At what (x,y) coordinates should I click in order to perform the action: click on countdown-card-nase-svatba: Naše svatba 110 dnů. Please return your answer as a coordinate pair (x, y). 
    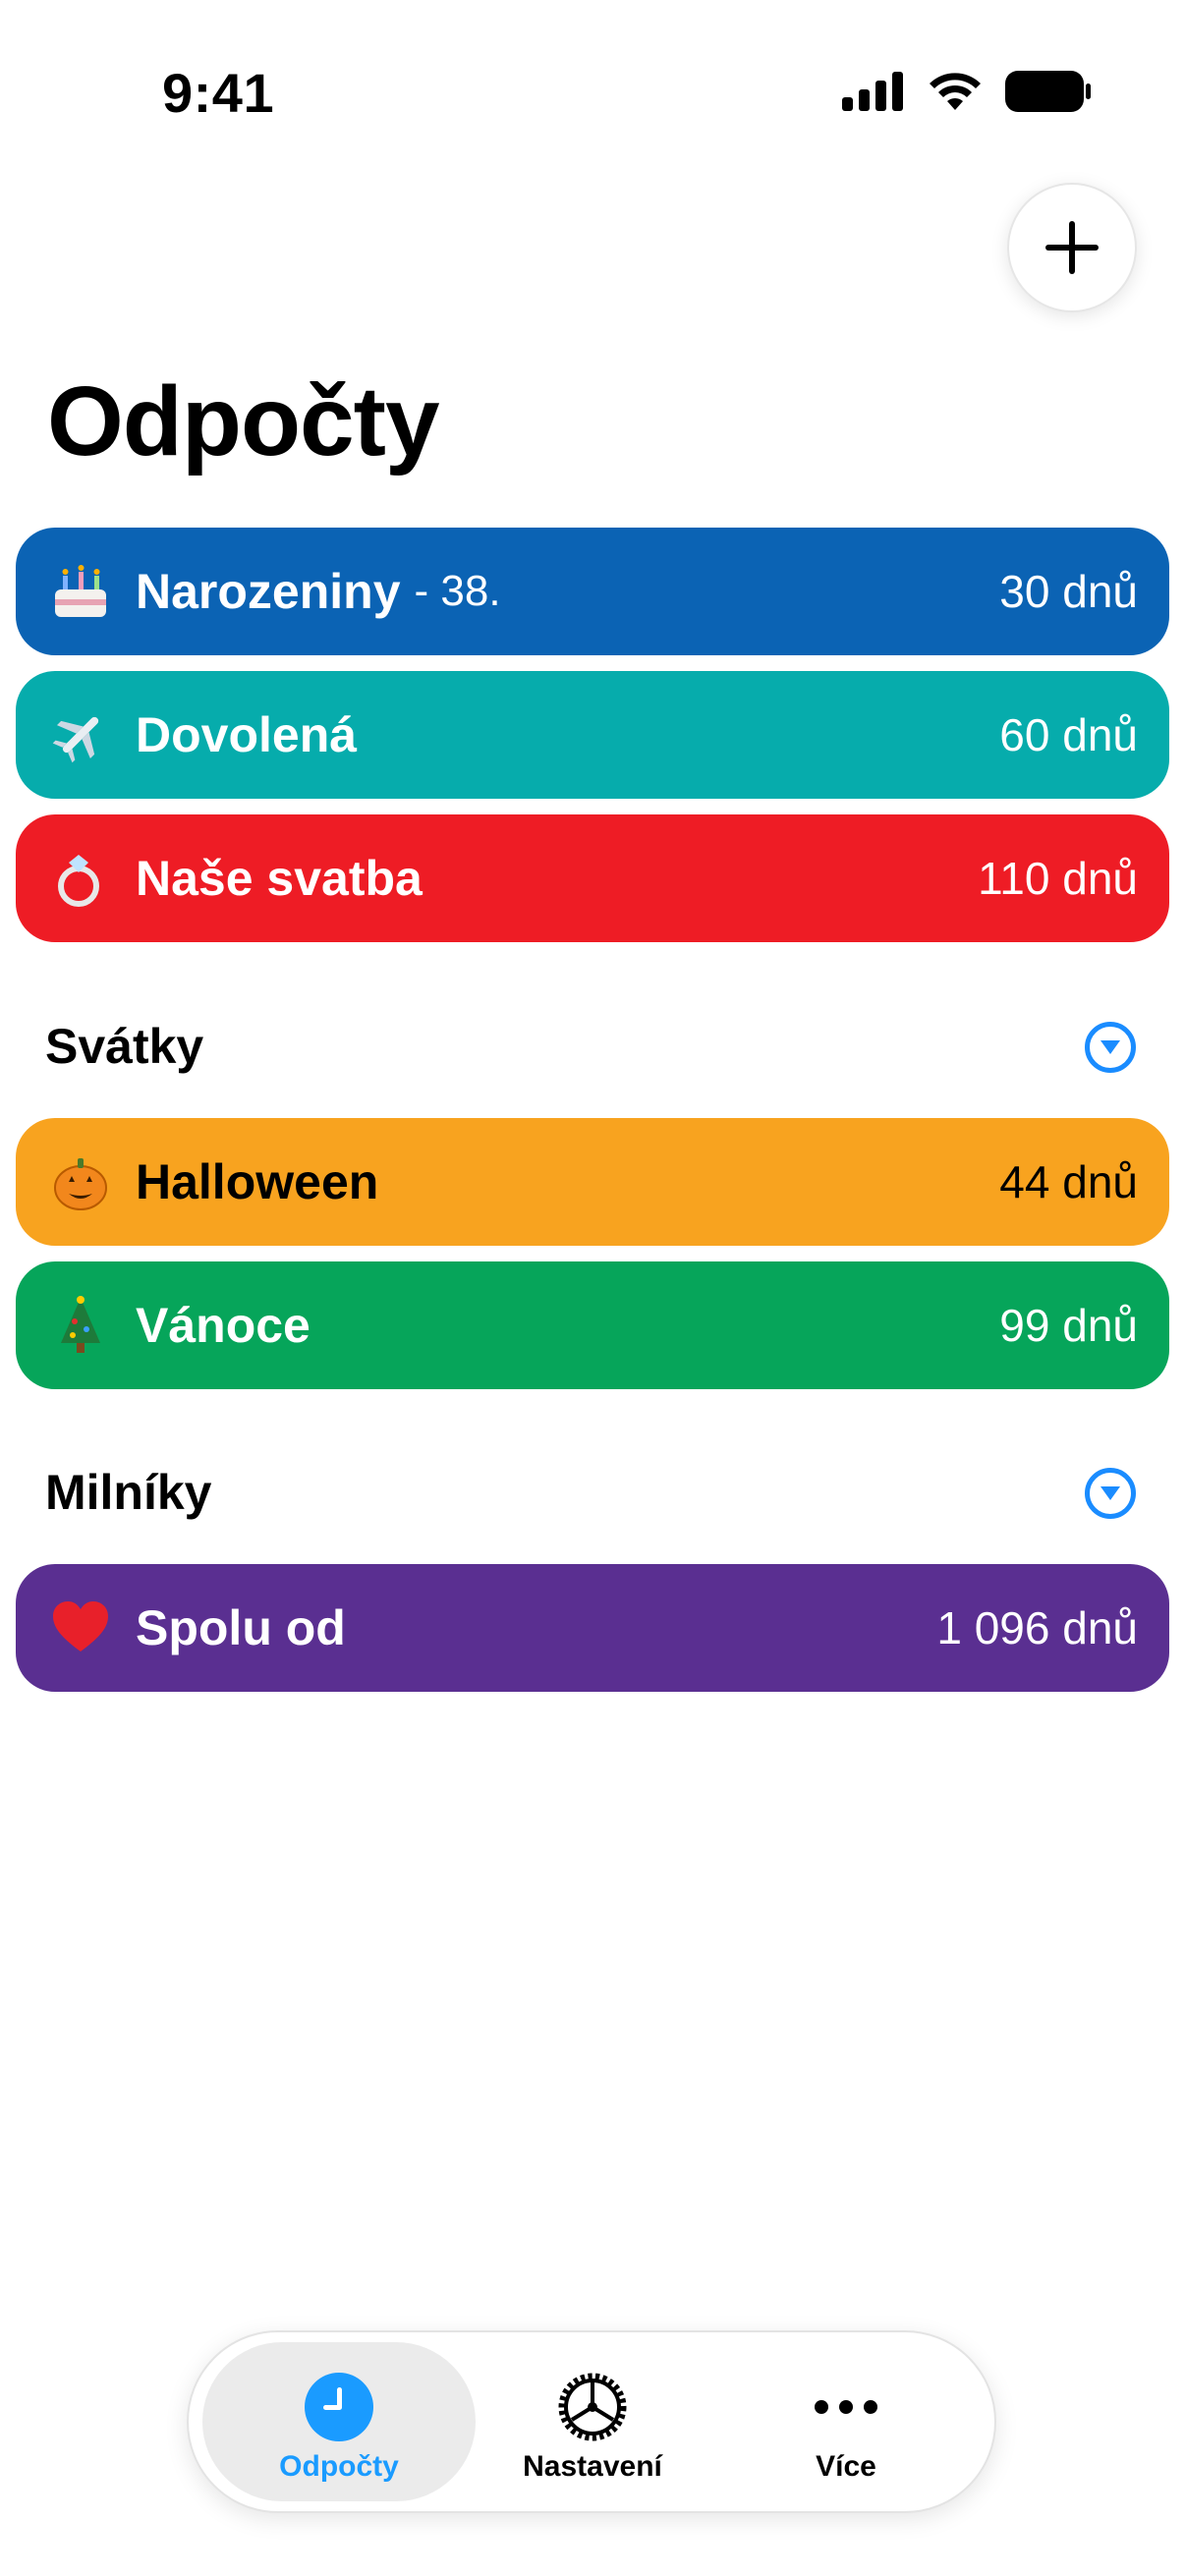
    Looking at the image, I should click on (592, 878).